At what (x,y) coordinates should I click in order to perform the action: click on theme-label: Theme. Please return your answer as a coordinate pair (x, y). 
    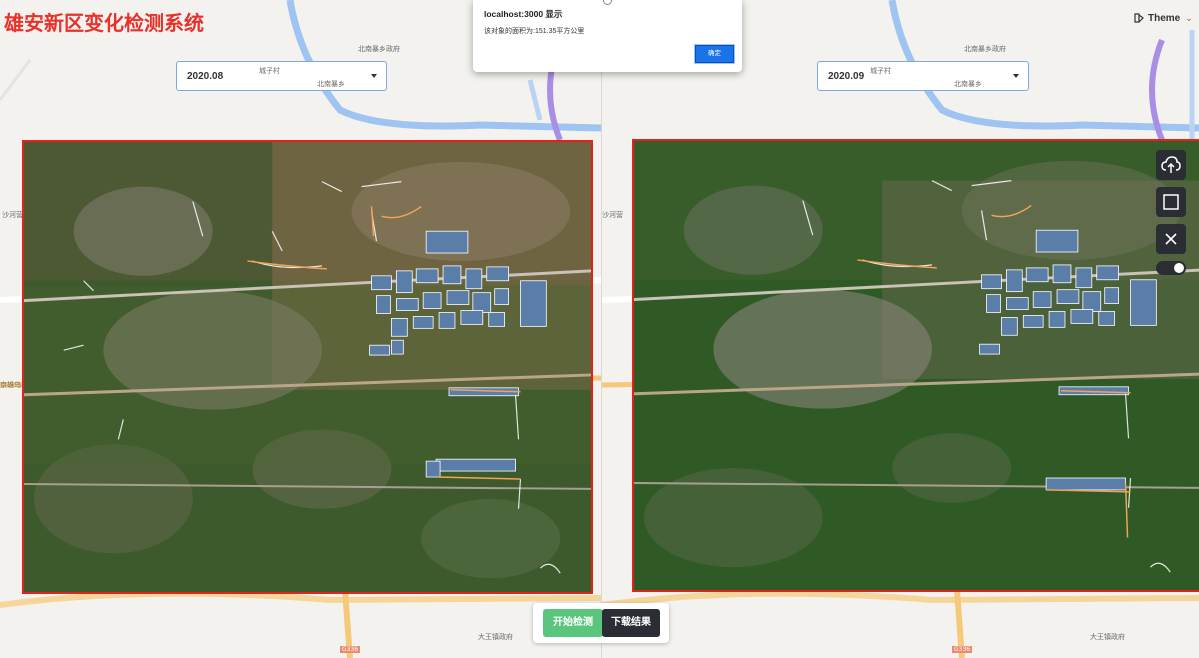
    Looking at the image, I should click on (1164, 18).